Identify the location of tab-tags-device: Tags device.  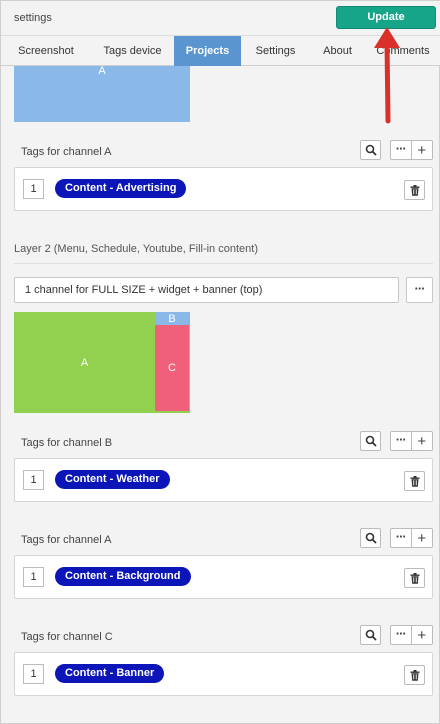
(132, 51).